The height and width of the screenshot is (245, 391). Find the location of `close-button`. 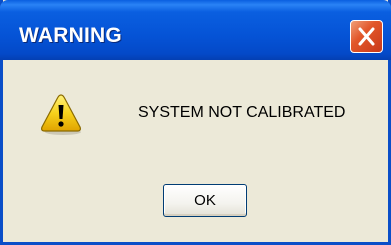

close-button is located at coordinates (366, 36).